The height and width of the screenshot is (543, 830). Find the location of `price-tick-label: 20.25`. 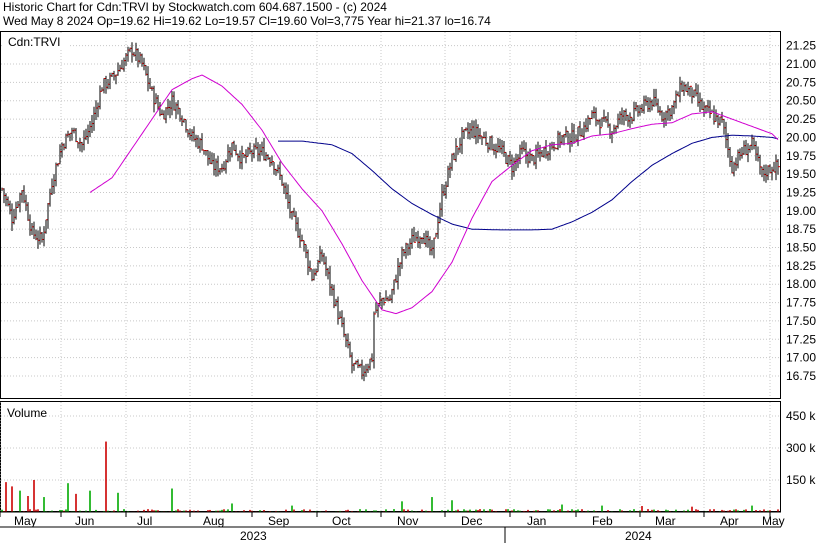

price-tick-label: 20.25 is located at coordinates (801, 119).